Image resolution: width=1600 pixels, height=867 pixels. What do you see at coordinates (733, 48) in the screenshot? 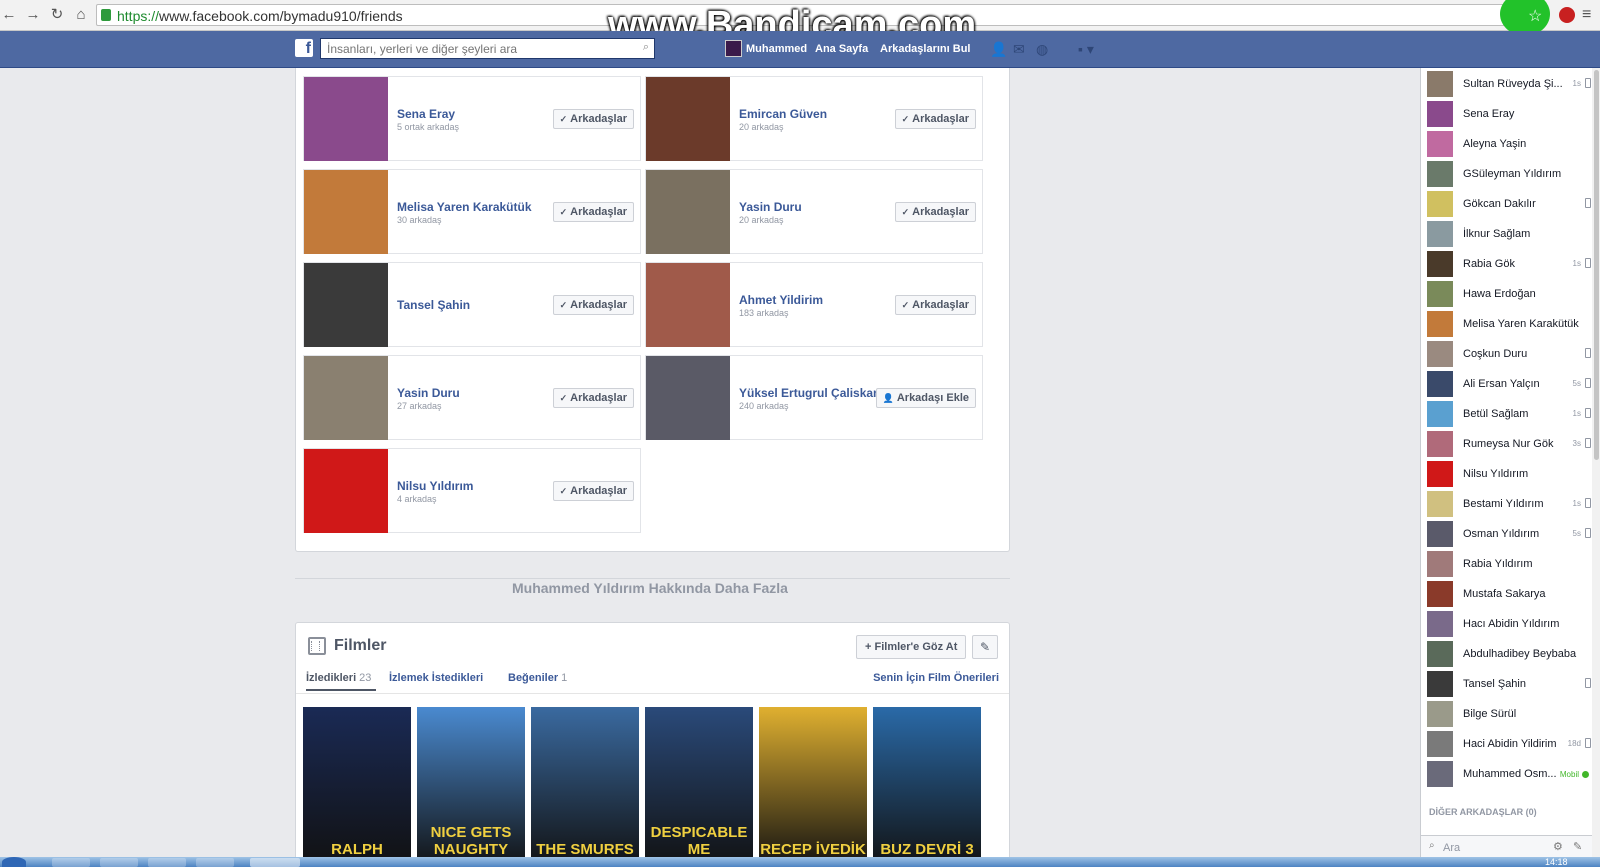
I see `avatar` at bounding box center [733, 48].